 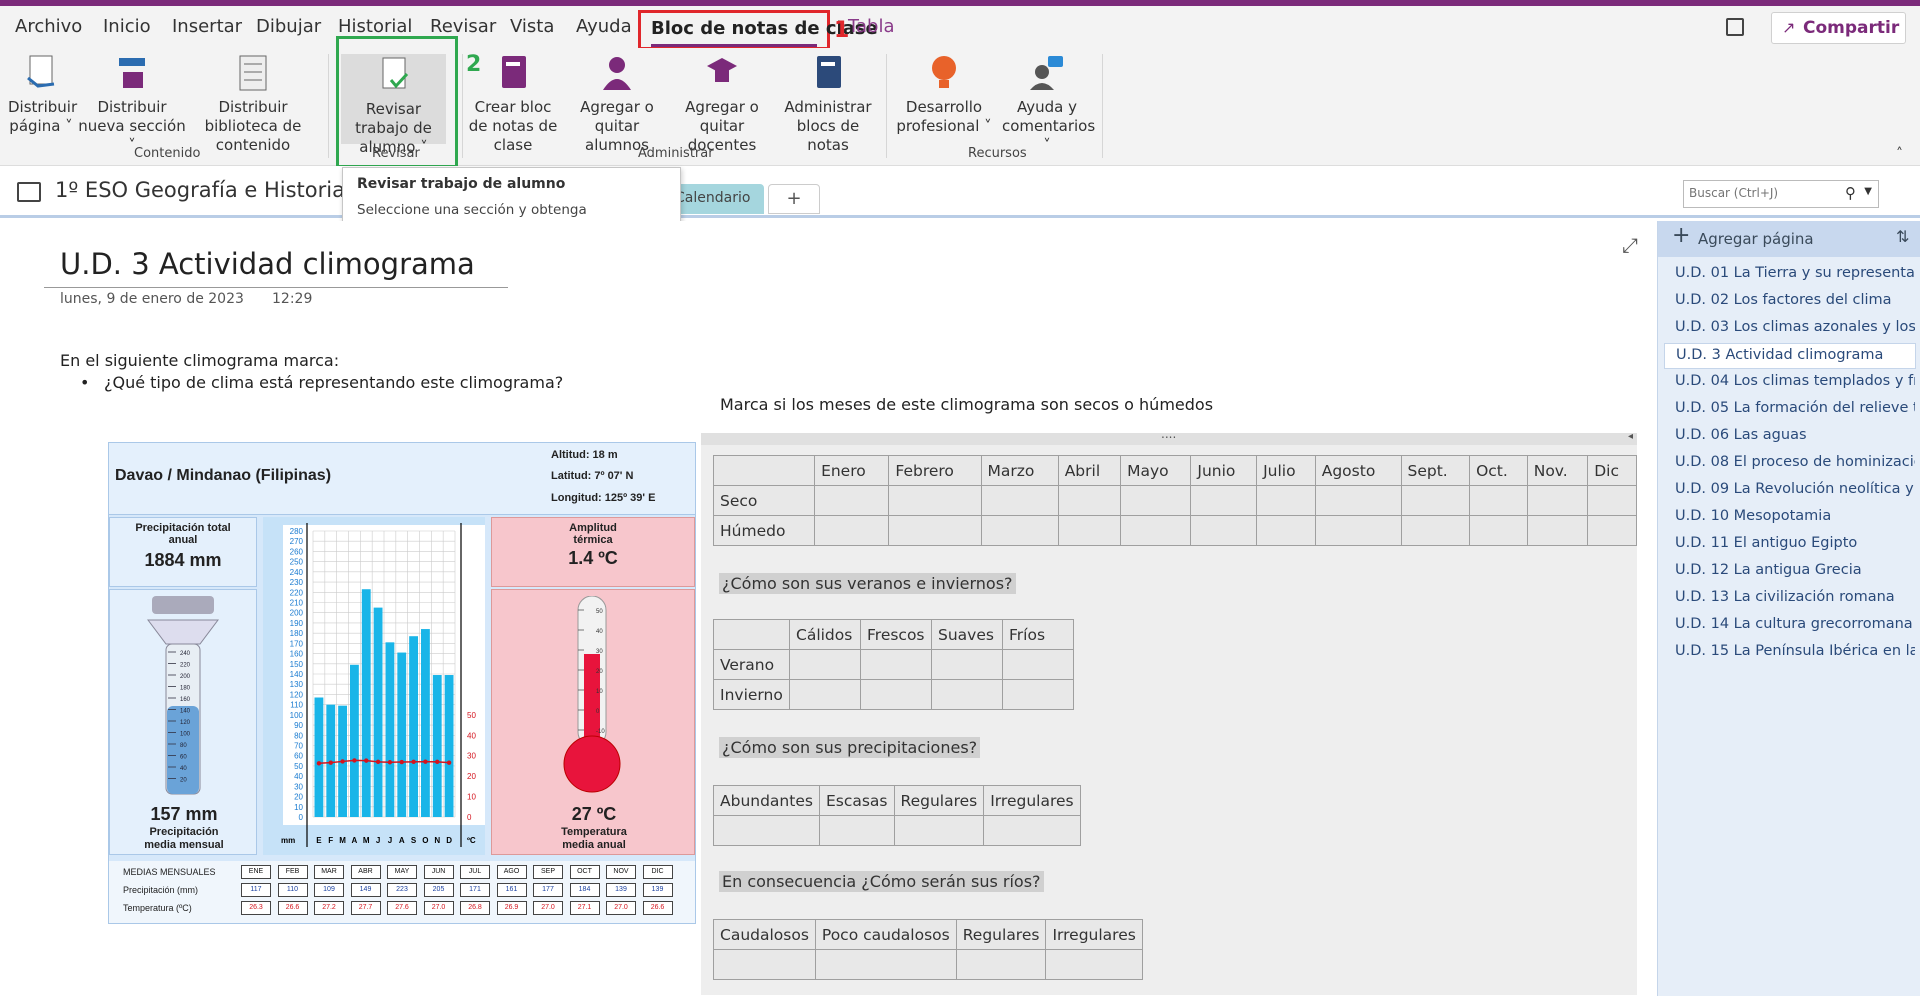 I want to click on search-box: ⚲ ▼, so click(x=1781, y=194).